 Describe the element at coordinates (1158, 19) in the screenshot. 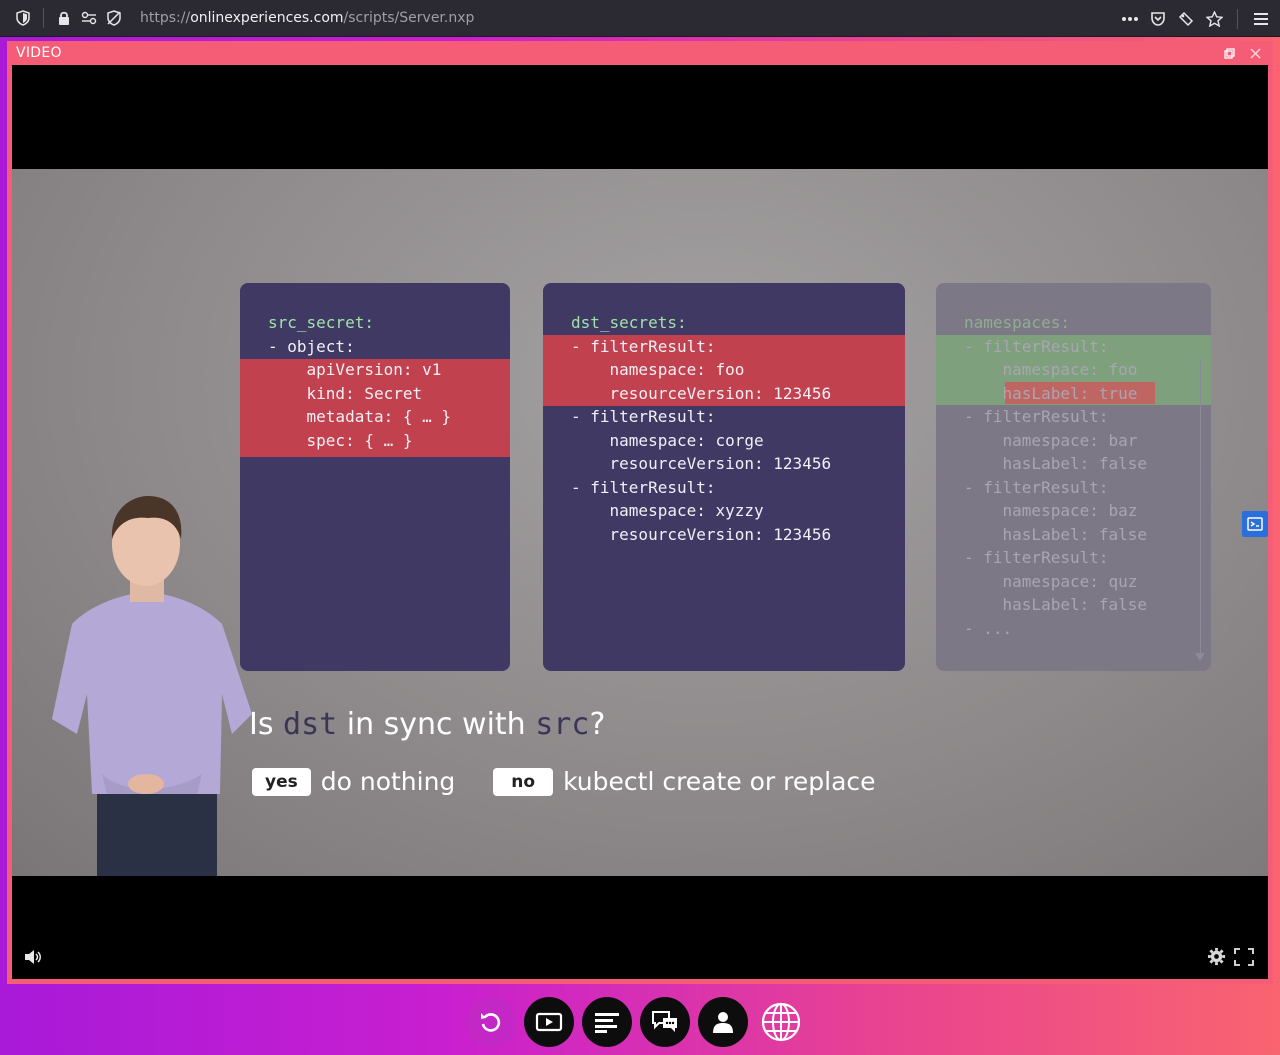

I see `pocket-icon` at that location.